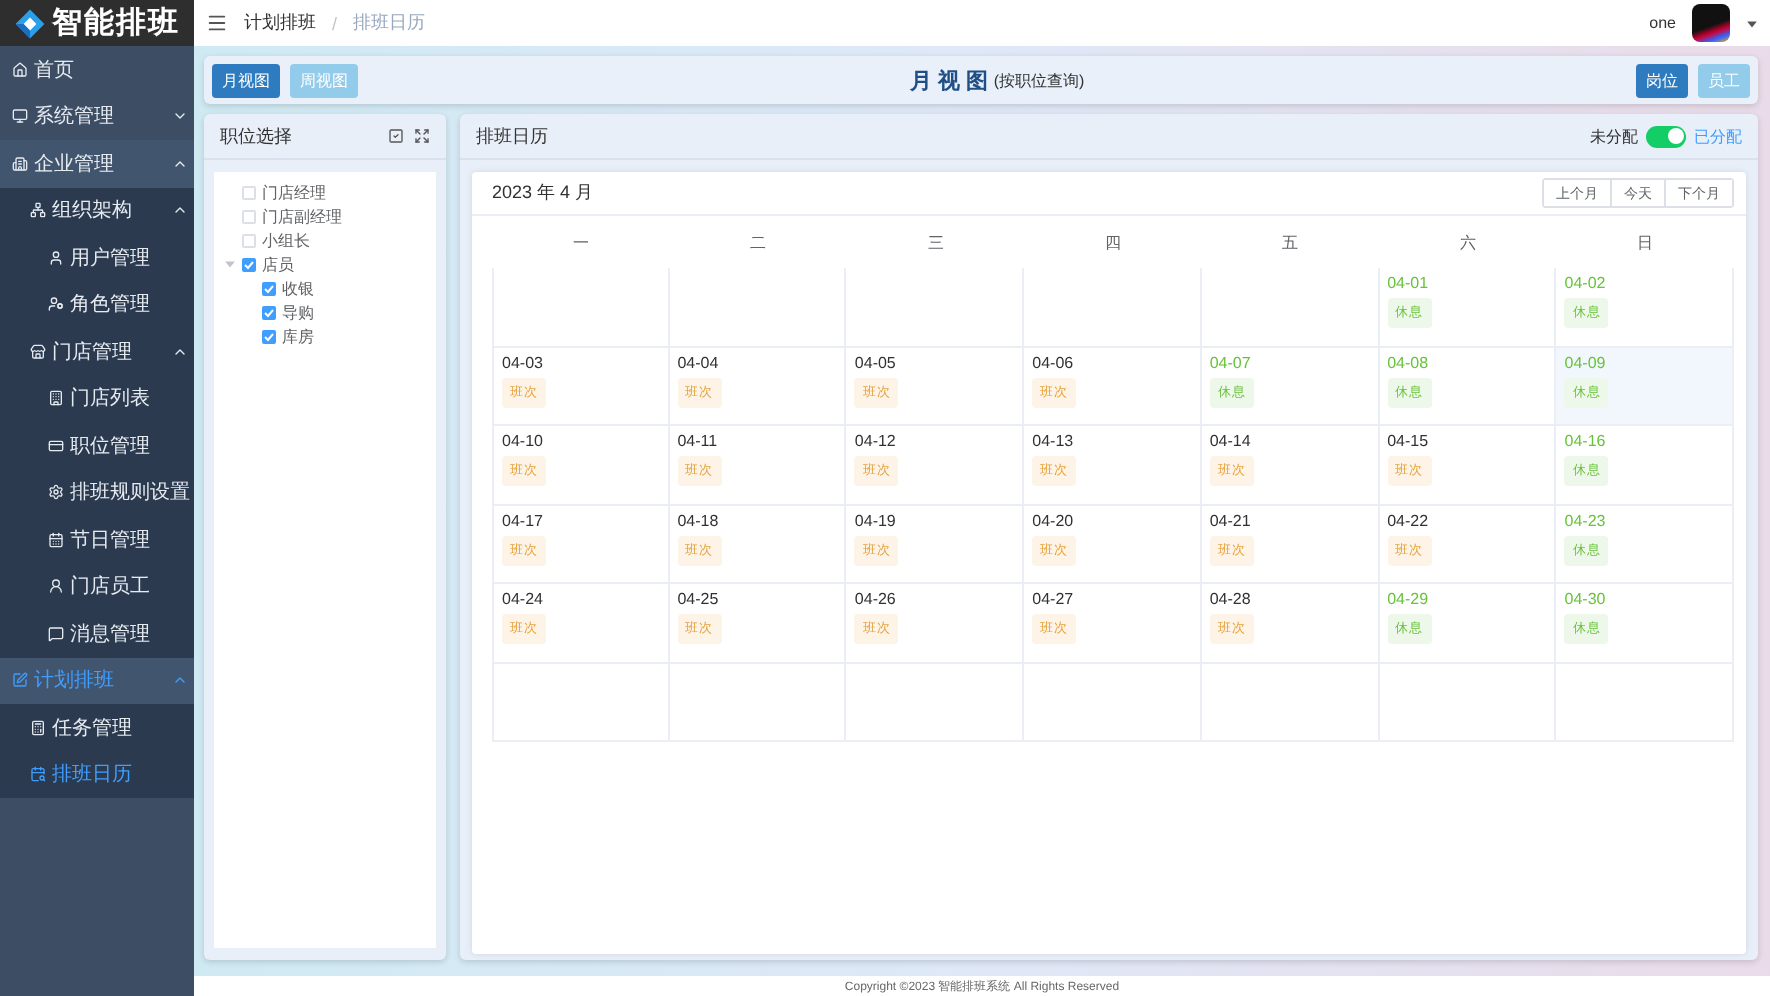  I want to click on date-label: 04-13, so click(1053, 441).